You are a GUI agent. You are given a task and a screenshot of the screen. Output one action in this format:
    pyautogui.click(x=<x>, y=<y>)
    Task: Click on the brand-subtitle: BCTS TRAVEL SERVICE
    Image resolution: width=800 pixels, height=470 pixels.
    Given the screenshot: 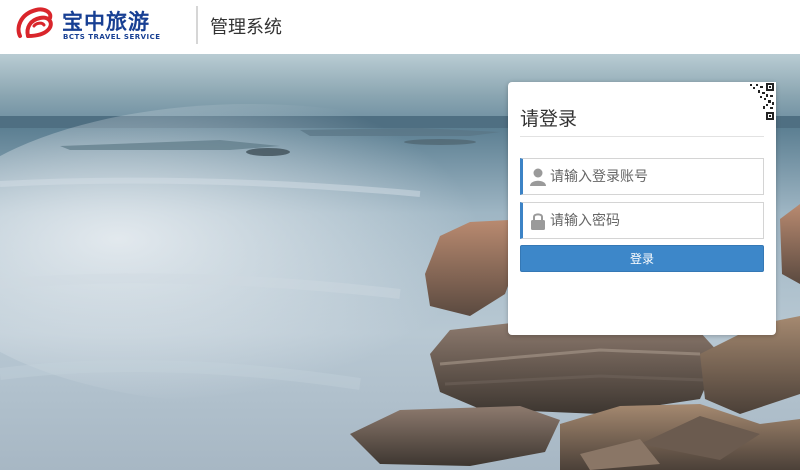 What is the action you would take?
    pyautogui.click(x=112, y=37)
    